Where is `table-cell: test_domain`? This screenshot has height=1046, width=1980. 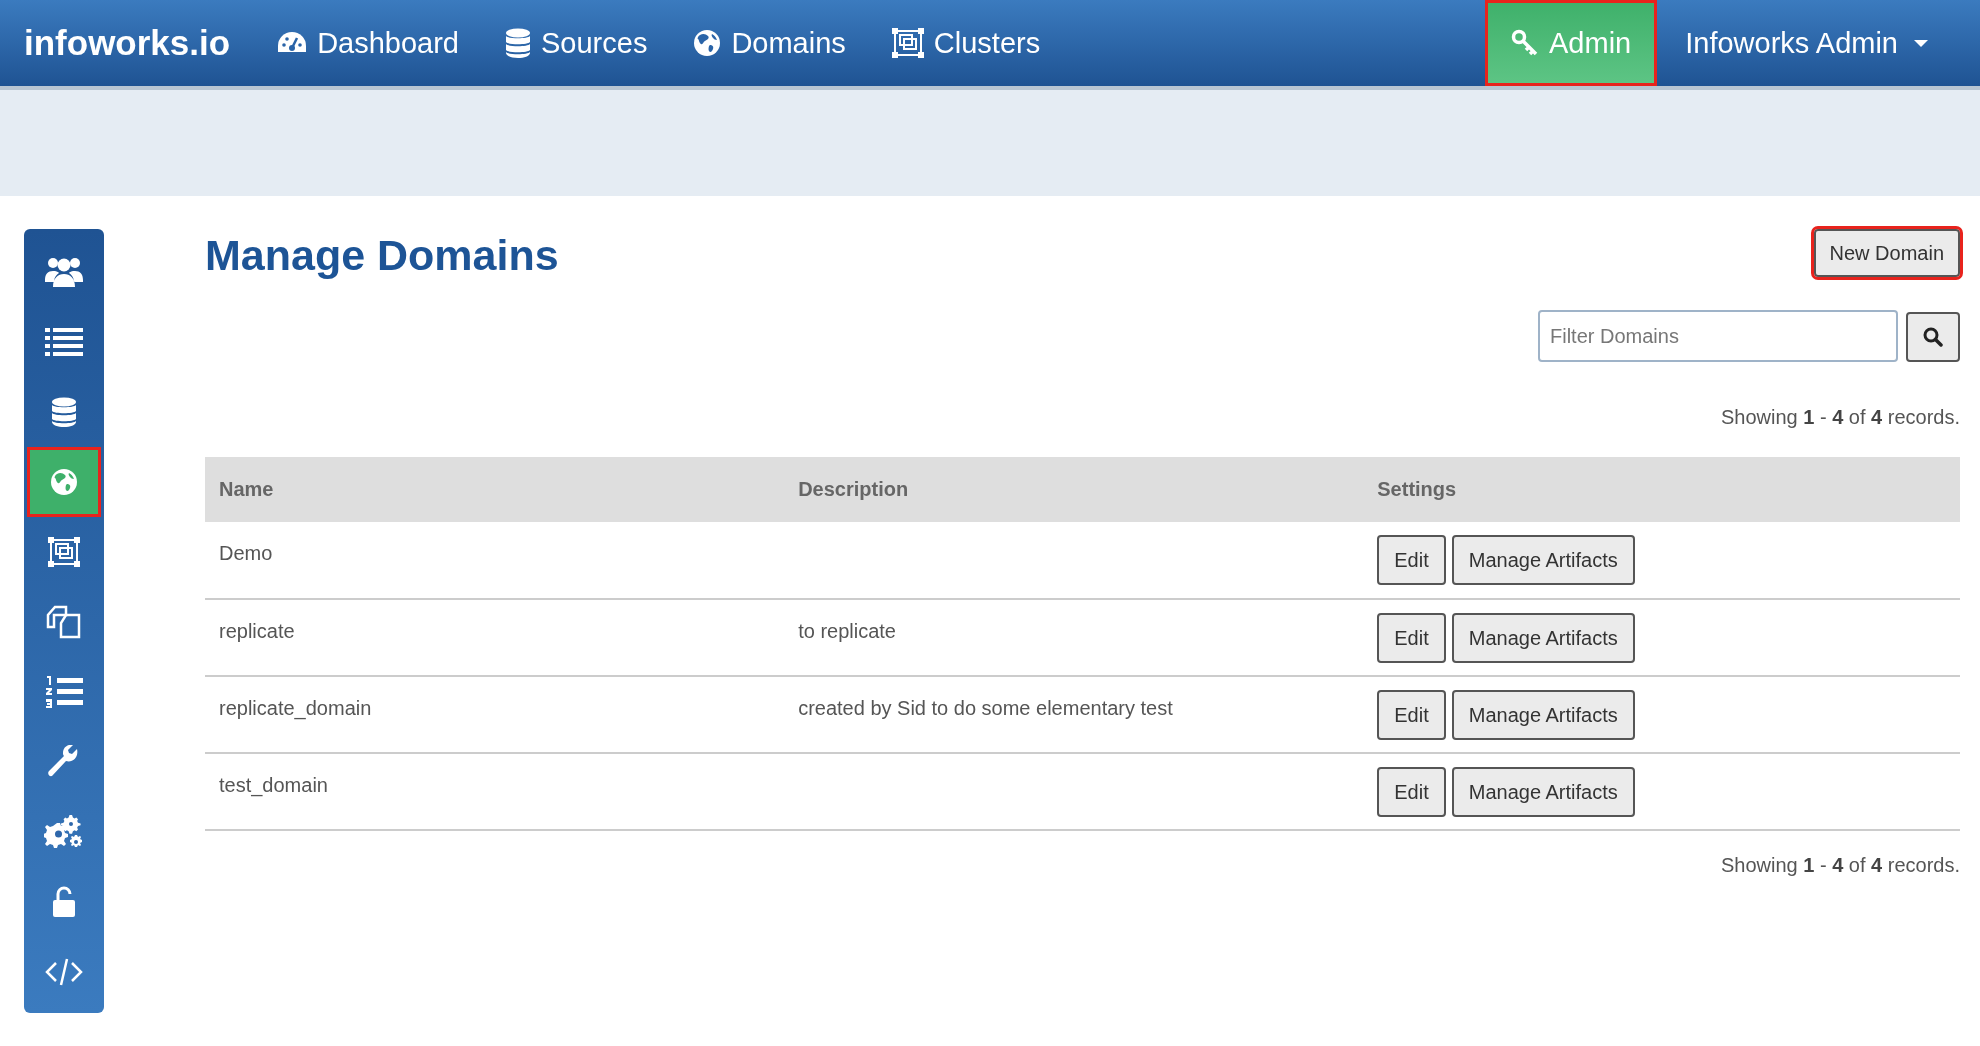
table-cell: test_domain is located at coordinates (495, 791).